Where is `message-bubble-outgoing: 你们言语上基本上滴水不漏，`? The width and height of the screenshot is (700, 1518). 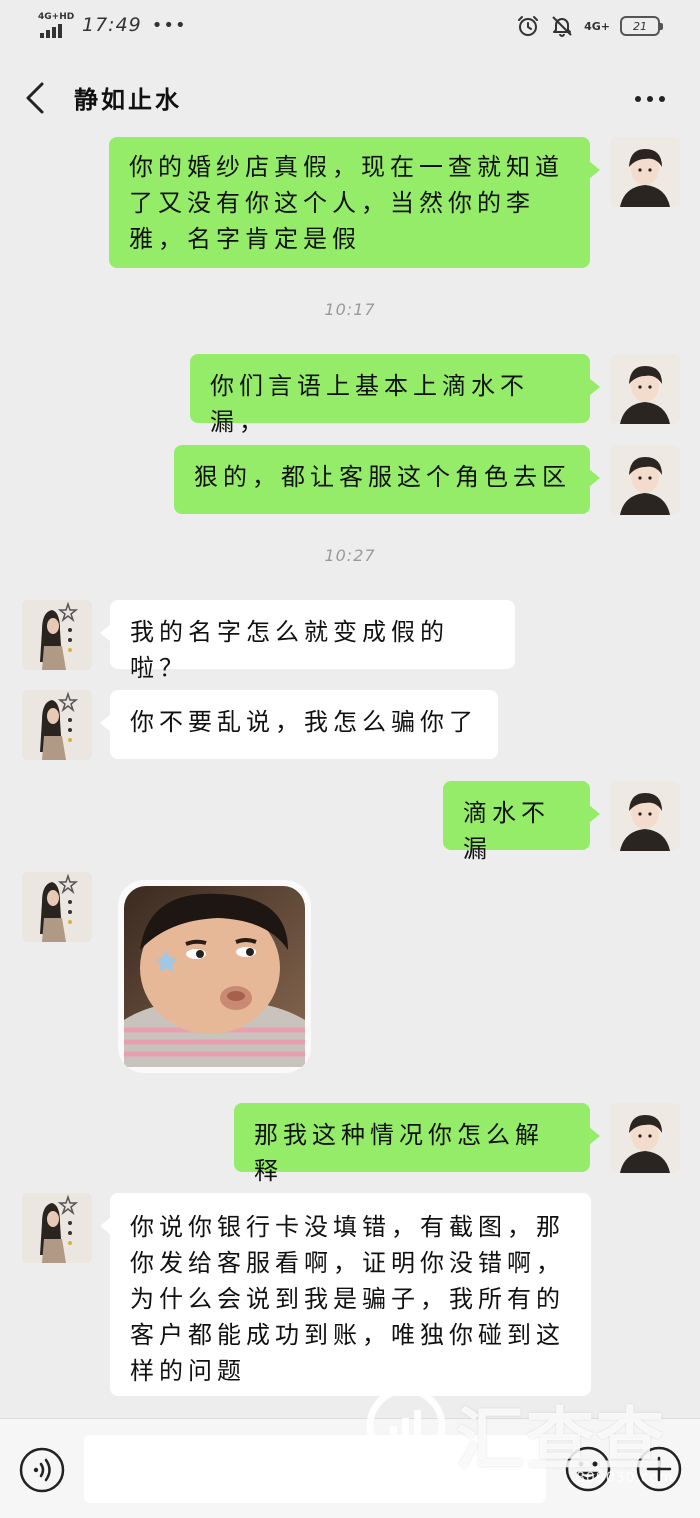
message-bubble-outgoing: 你们言语上基本上滴水不漏， is located at coordinates (395, 395).